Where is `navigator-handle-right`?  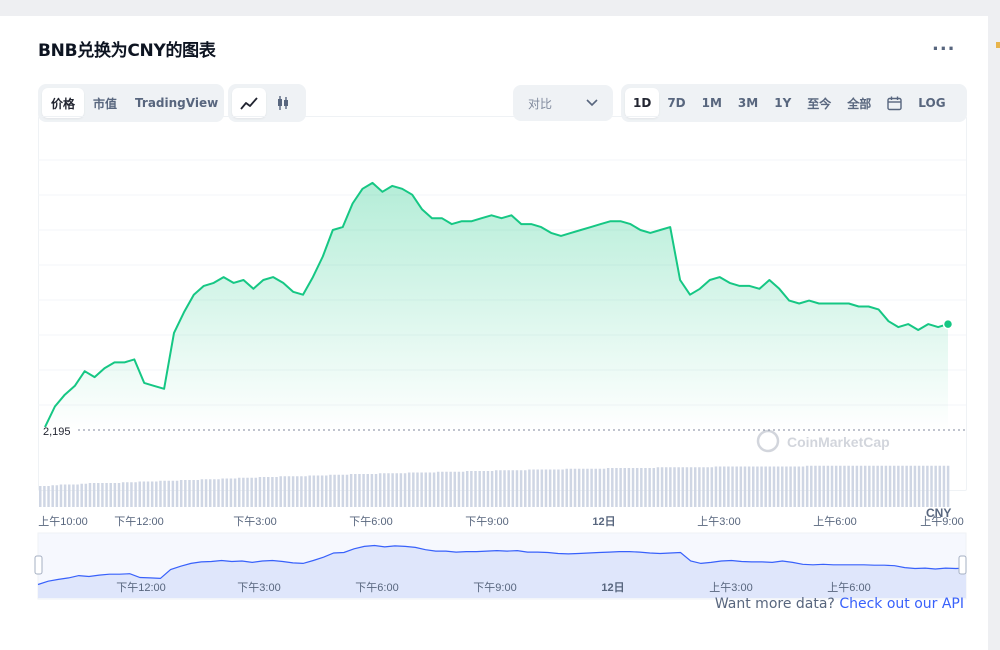
navigator-handle-right is located at coordinates (962, 565).